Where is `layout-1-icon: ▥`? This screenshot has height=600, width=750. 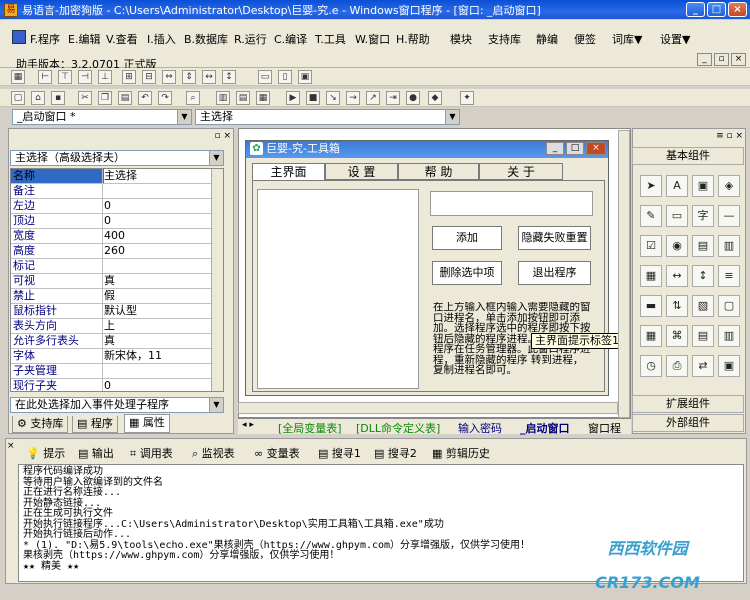 layout-1-icon: ▥ is located at coordinates (223, 98).